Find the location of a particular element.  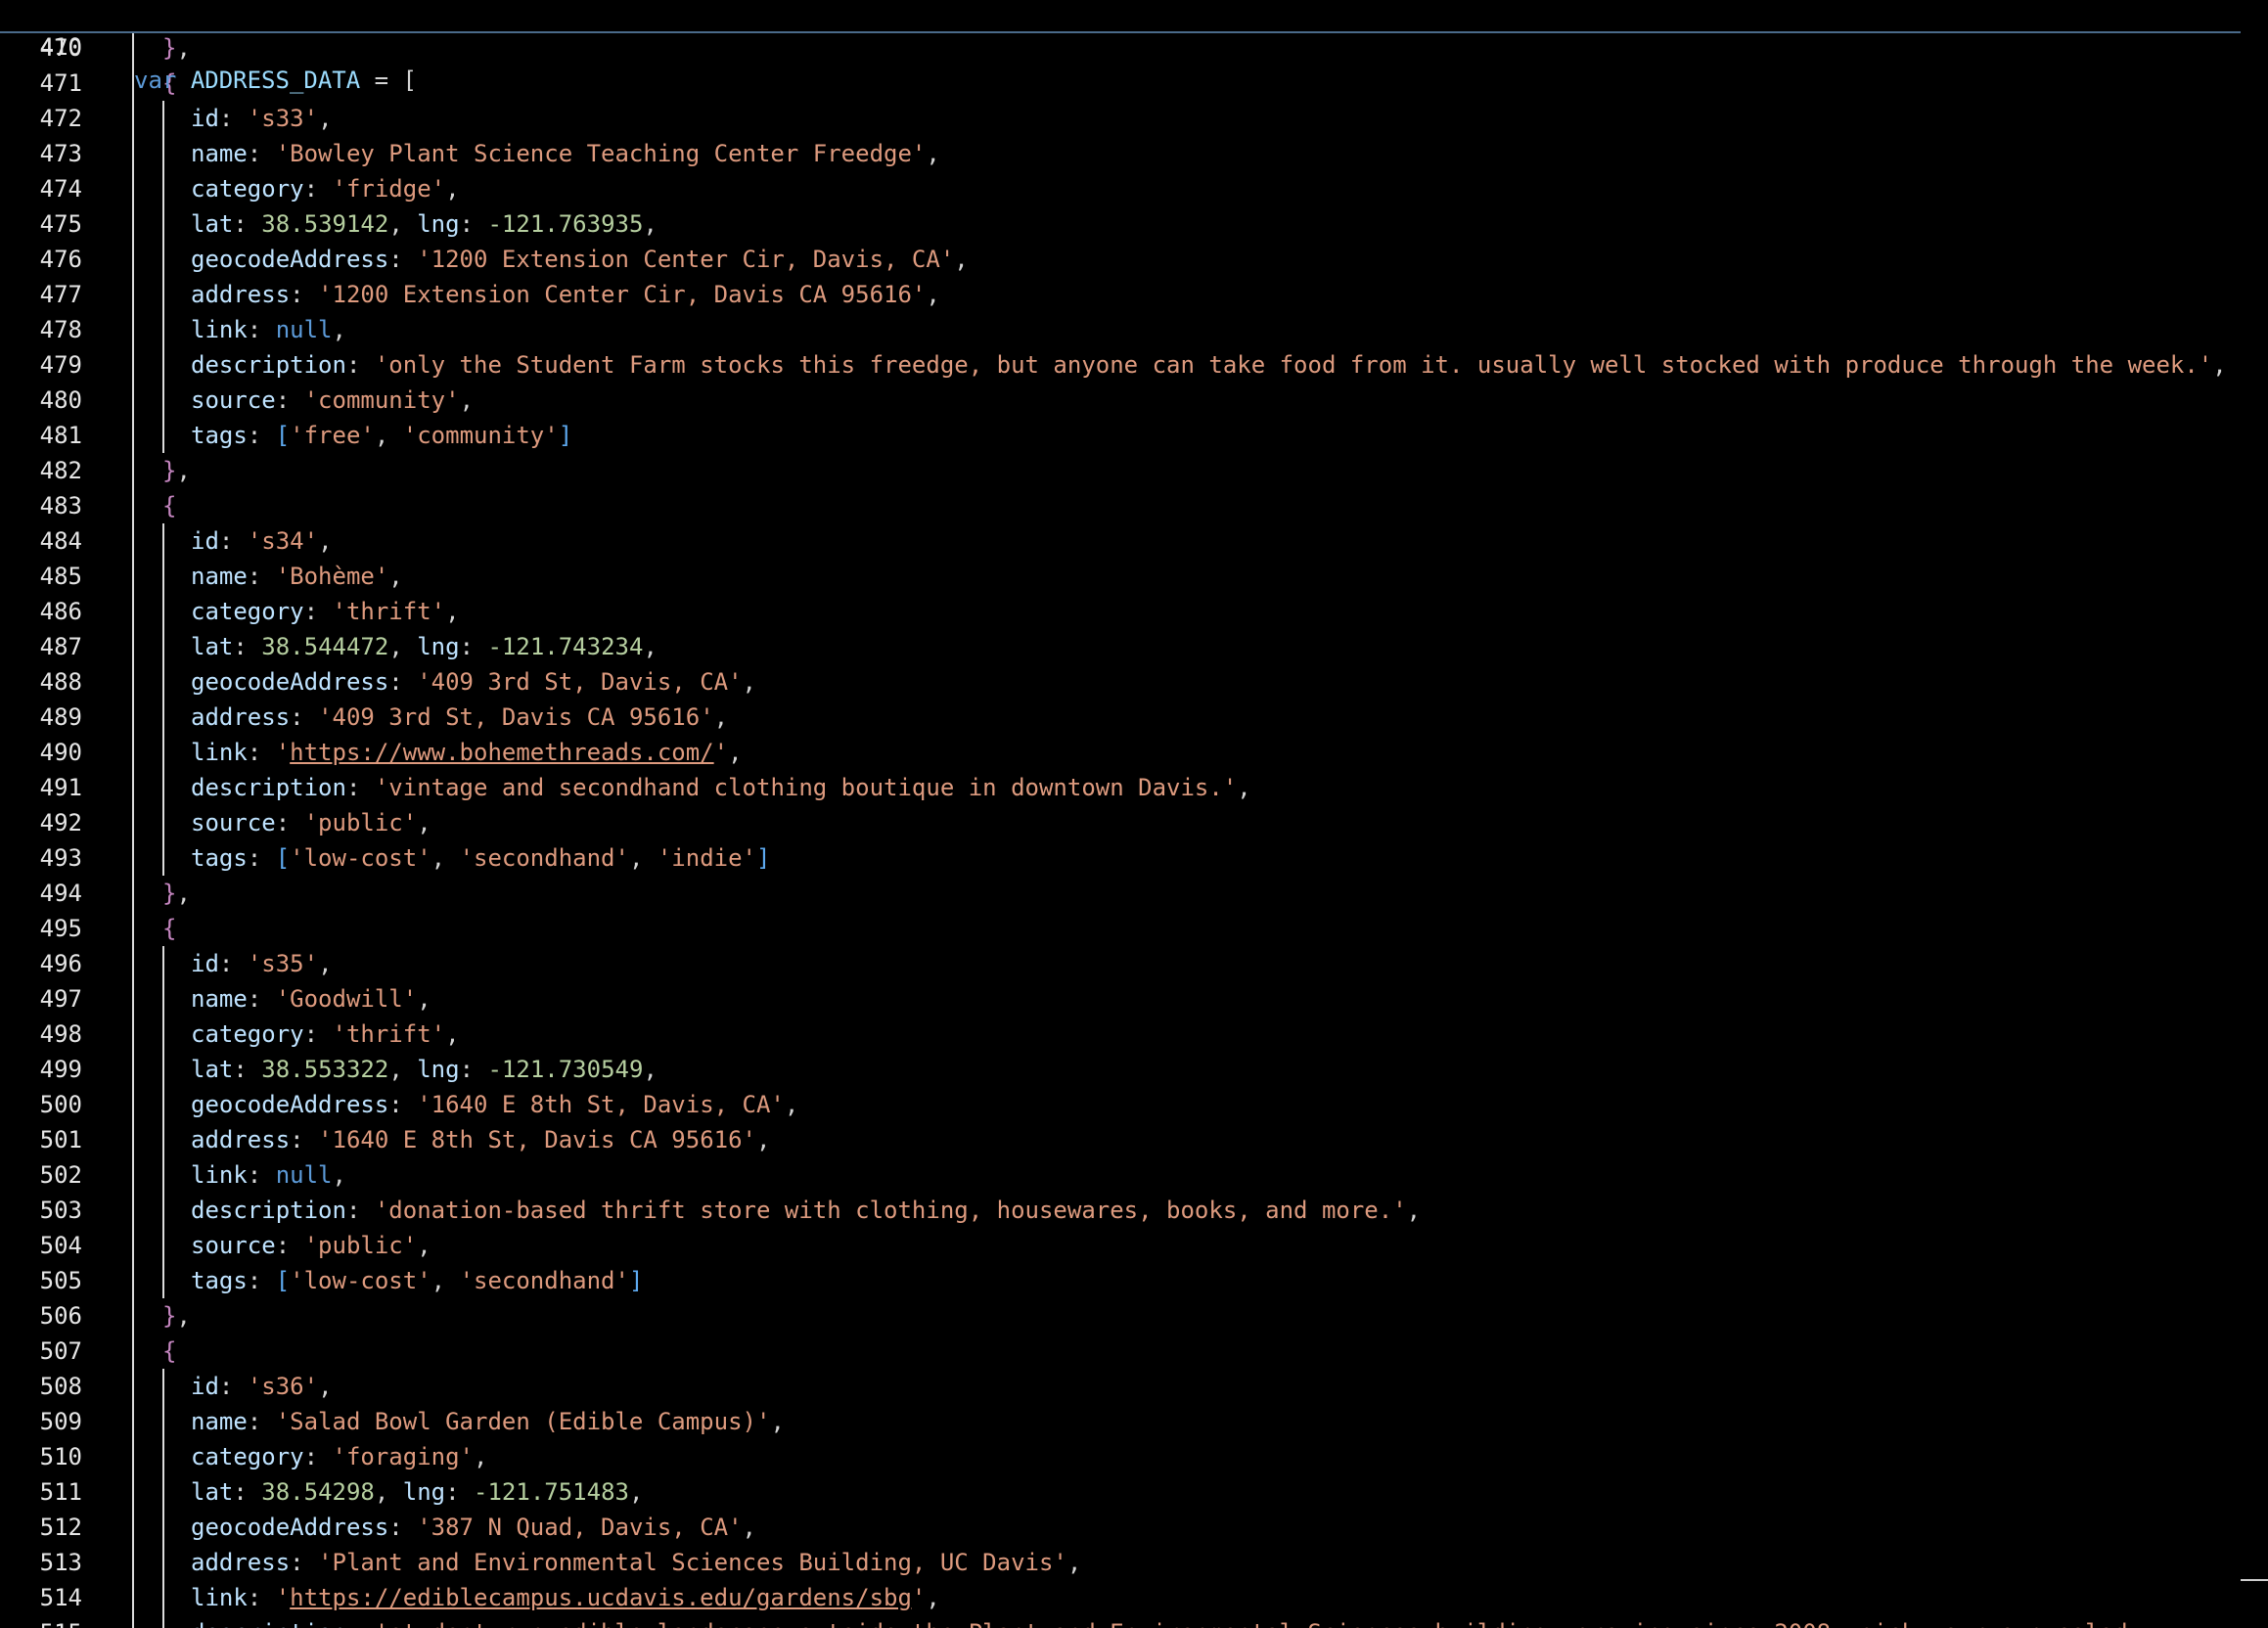

code-line: 472 id: 's33', is located at coordinates (1120, 118).